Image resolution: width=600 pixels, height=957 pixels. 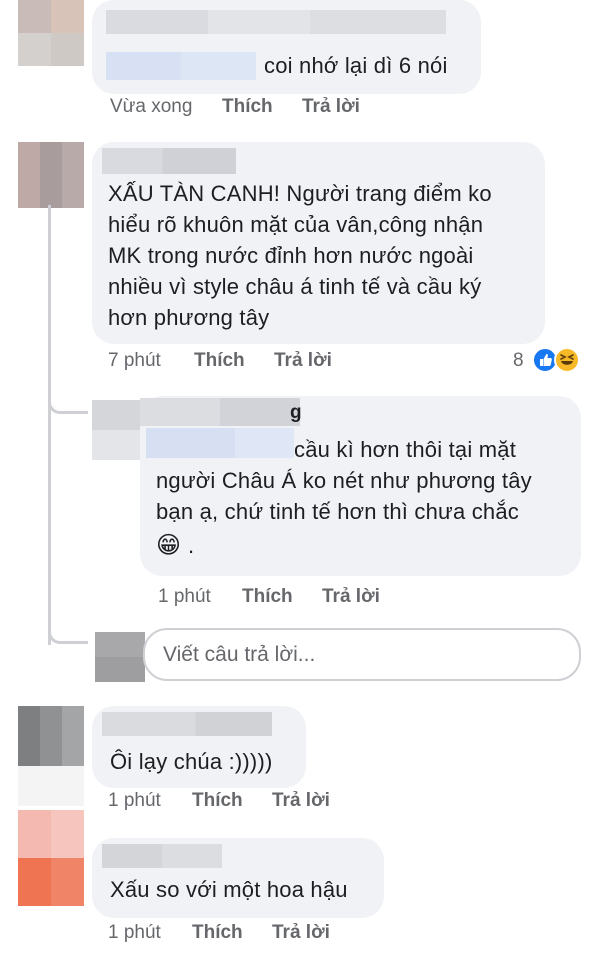 What do you see at coordinates (191, 545) in the screenshot?
I see `reply-text-tail: .` at bounding box center [191, 545].